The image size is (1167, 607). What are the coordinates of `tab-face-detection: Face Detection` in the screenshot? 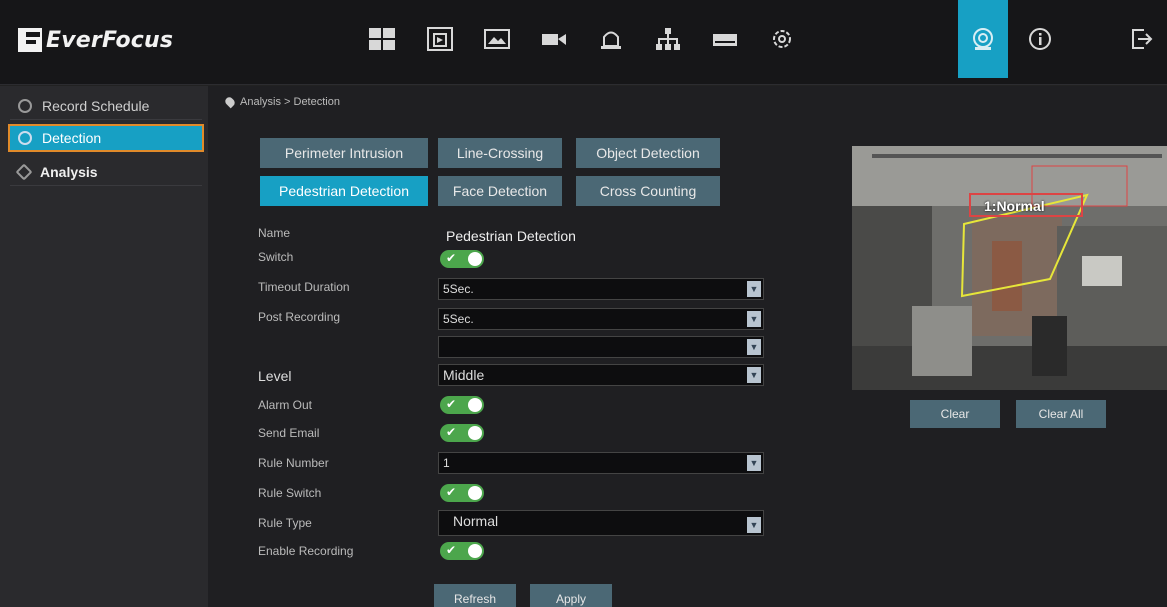 It's located at (500, 191).